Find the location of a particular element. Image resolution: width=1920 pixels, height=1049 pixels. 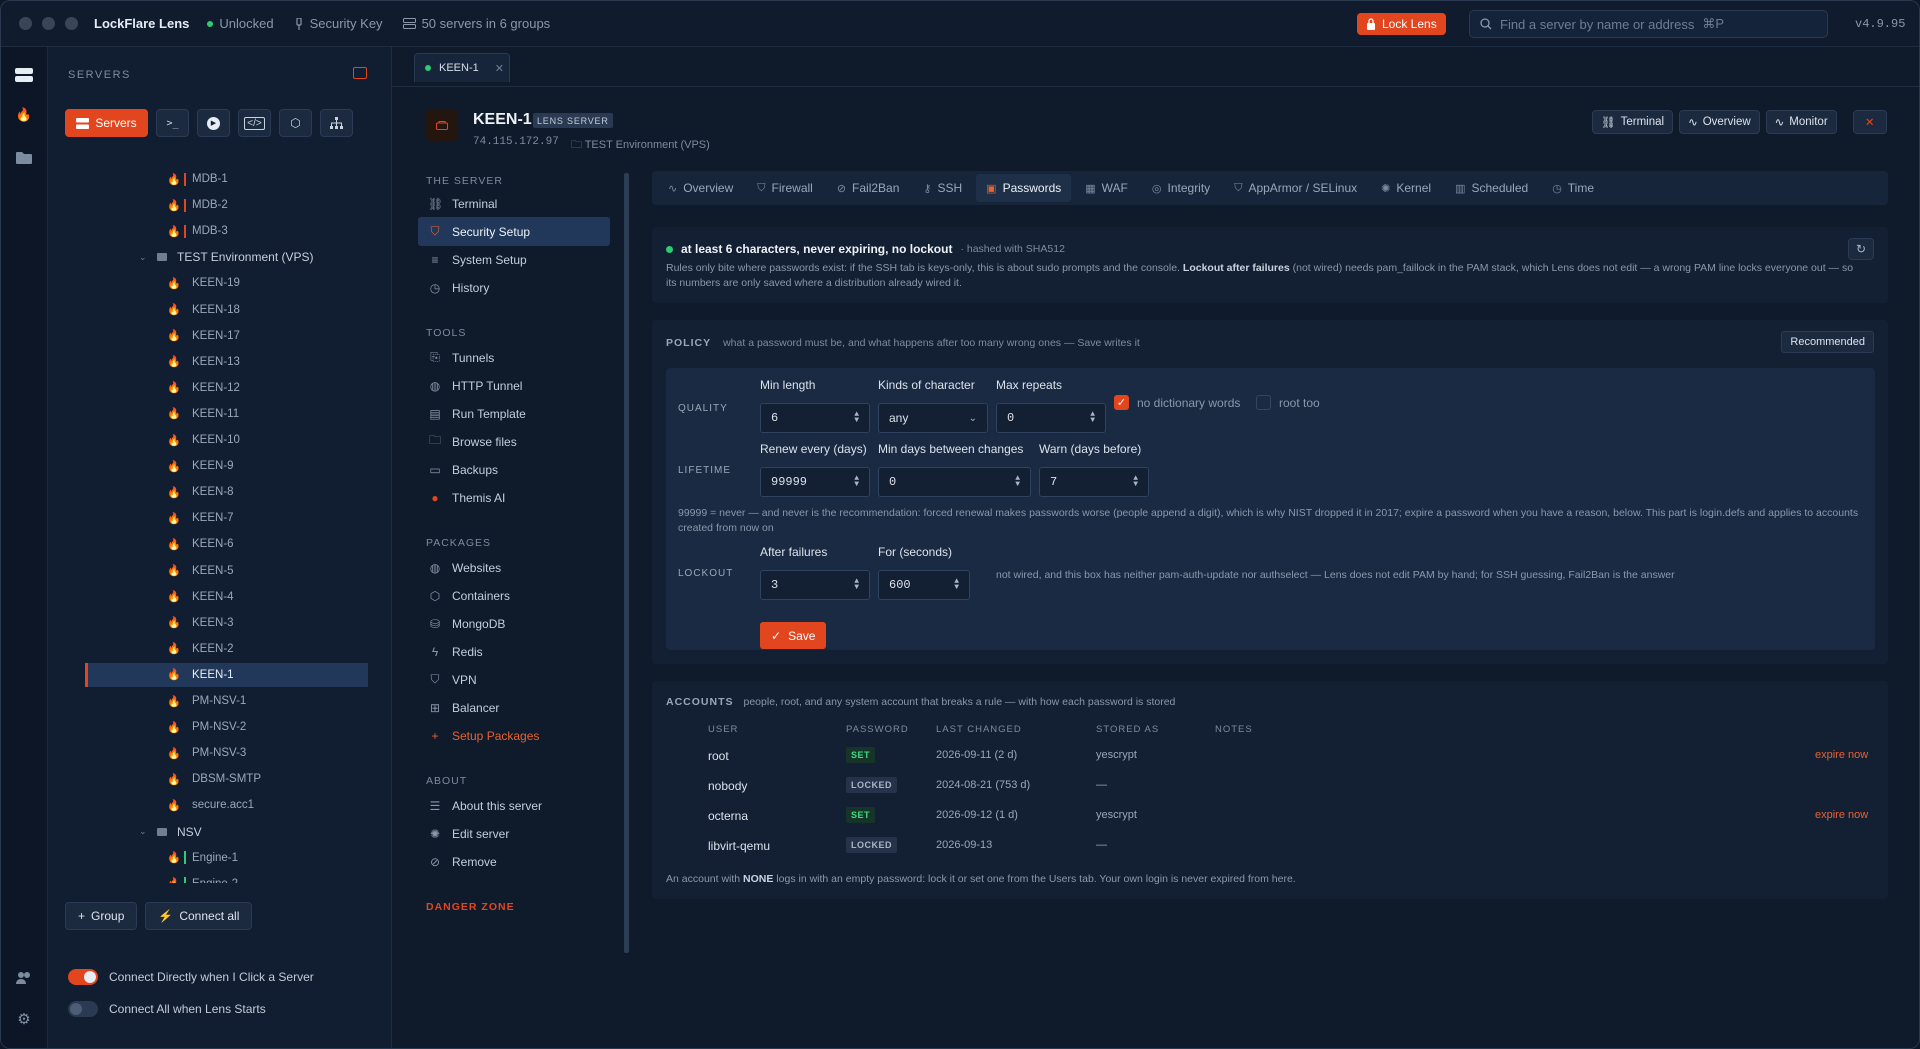

min-days-input: 0 ▲ ▼ is located at coordinates (954, 482).